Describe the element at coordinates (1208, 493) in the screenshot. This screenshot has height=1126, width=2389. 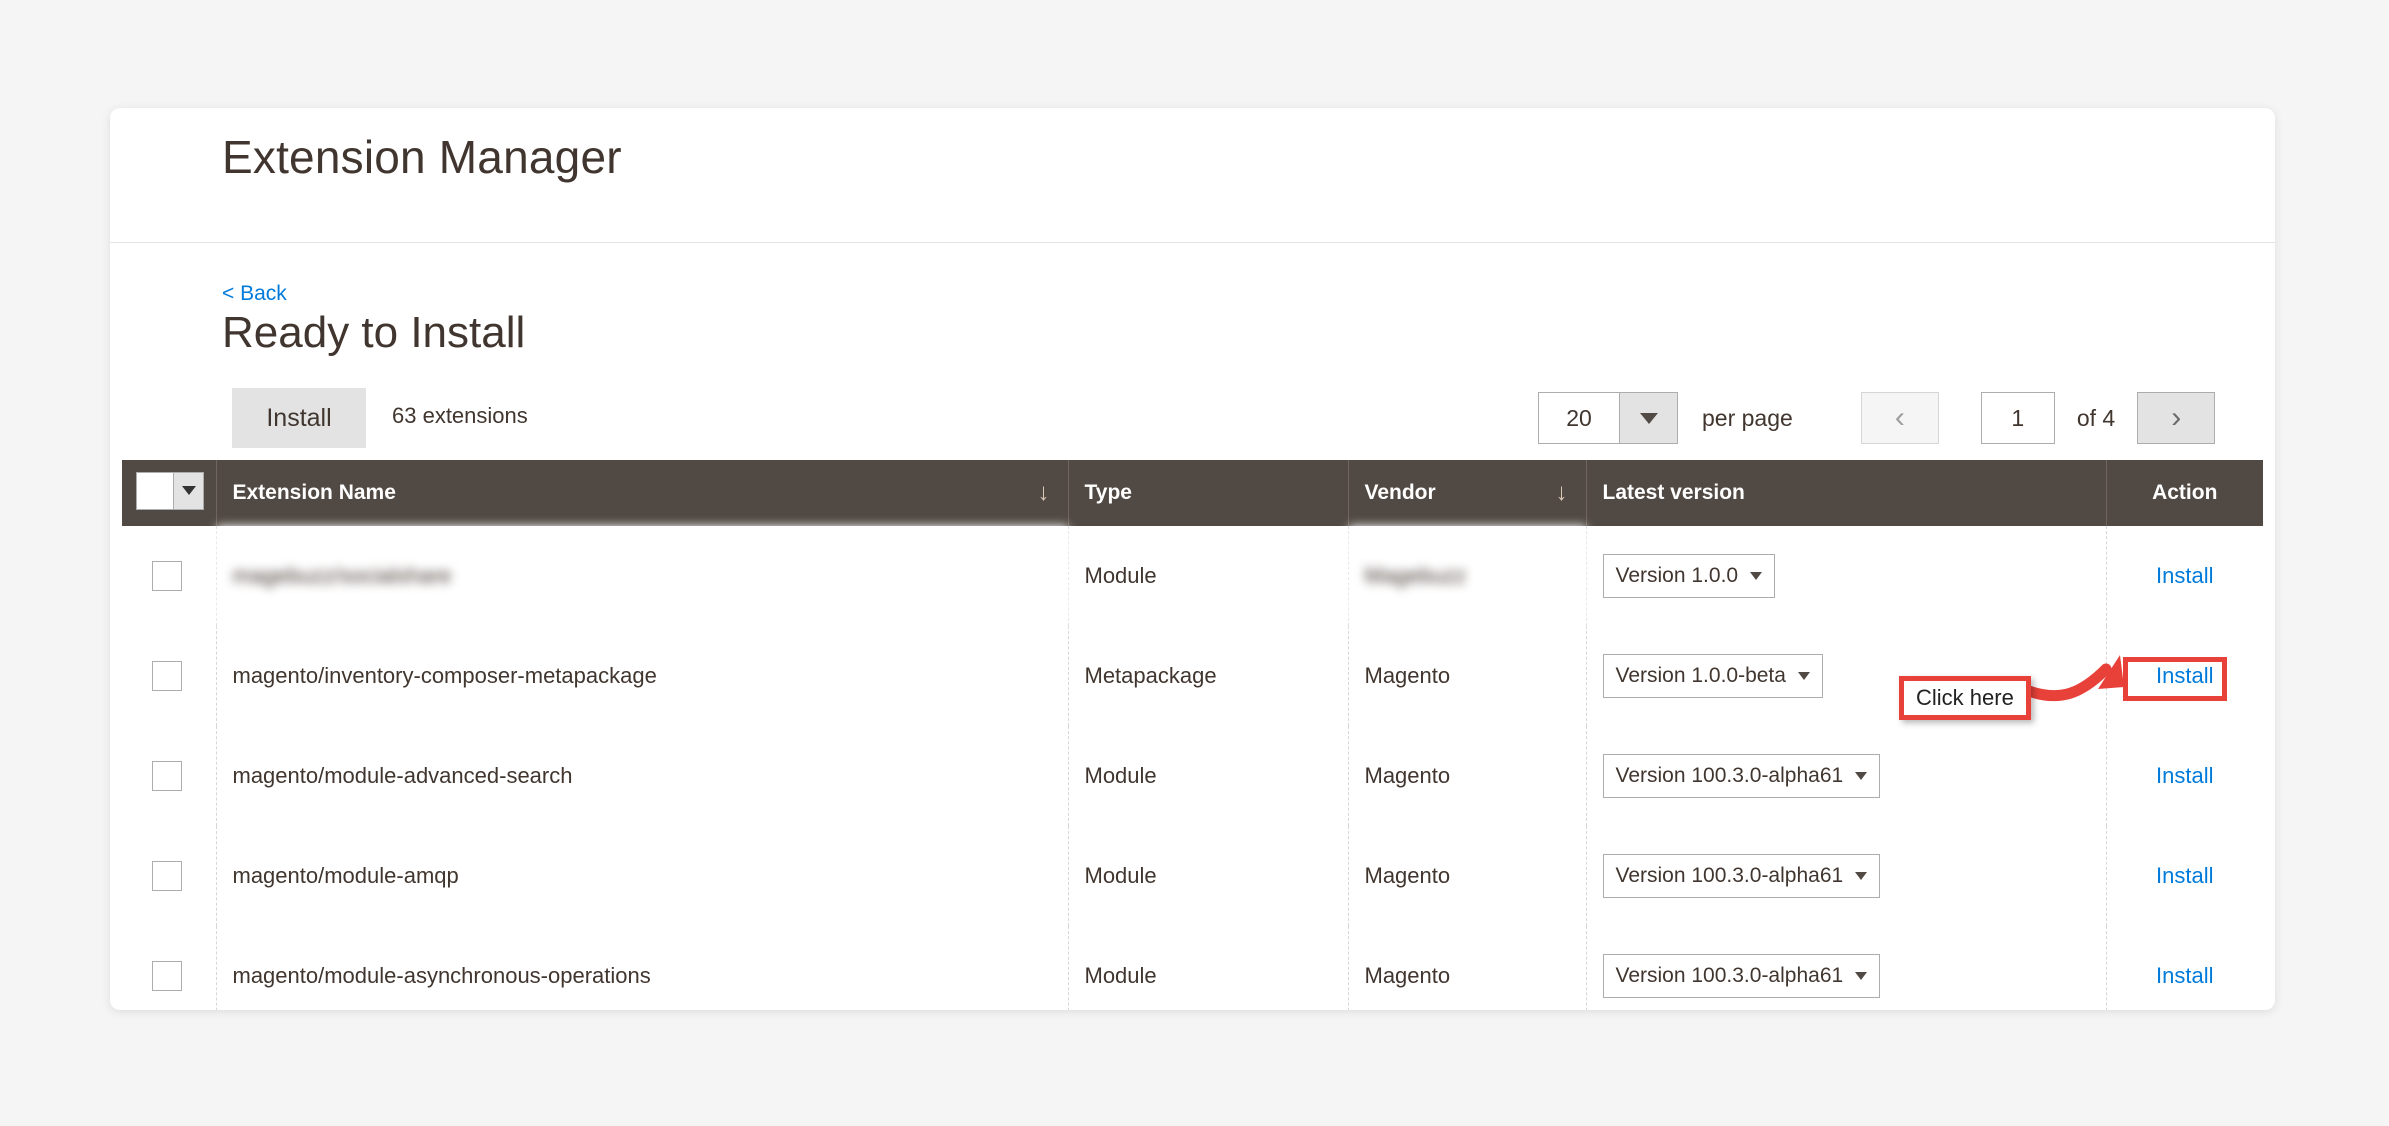
I see `column-header-type: Type` at that location.